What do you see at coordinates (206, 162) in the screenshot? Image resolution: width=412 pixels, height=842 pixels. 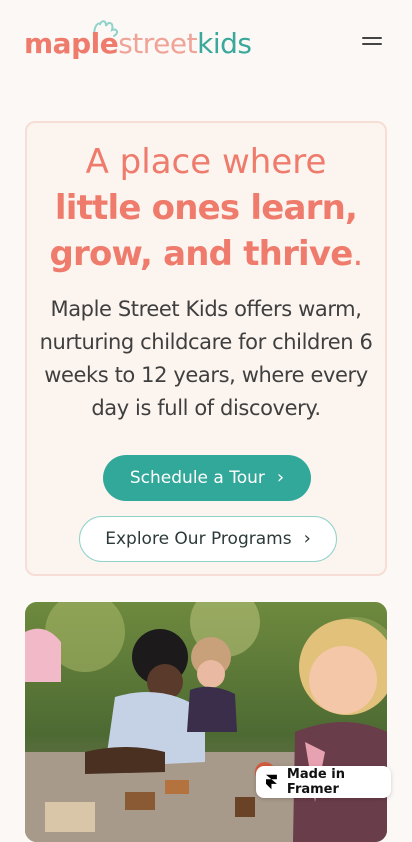 I see `hero-heading-line1: A place where` at bounding box center [206, 162].